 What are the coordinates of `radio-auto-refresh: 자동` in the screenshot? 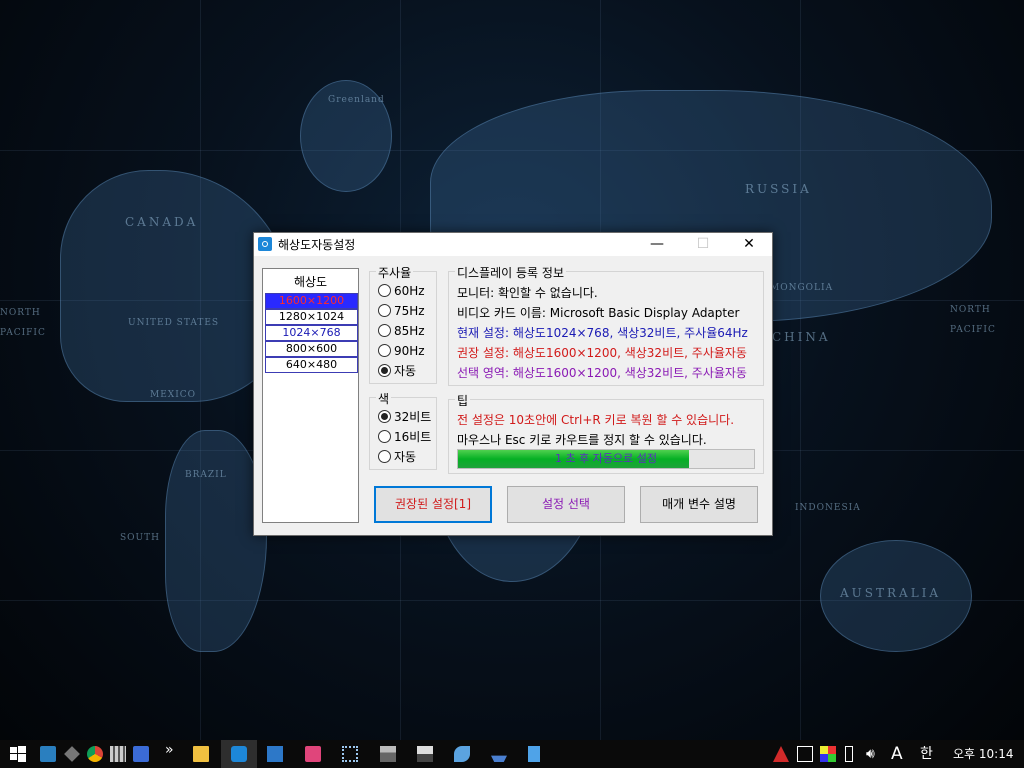 It's located at (397, 371).